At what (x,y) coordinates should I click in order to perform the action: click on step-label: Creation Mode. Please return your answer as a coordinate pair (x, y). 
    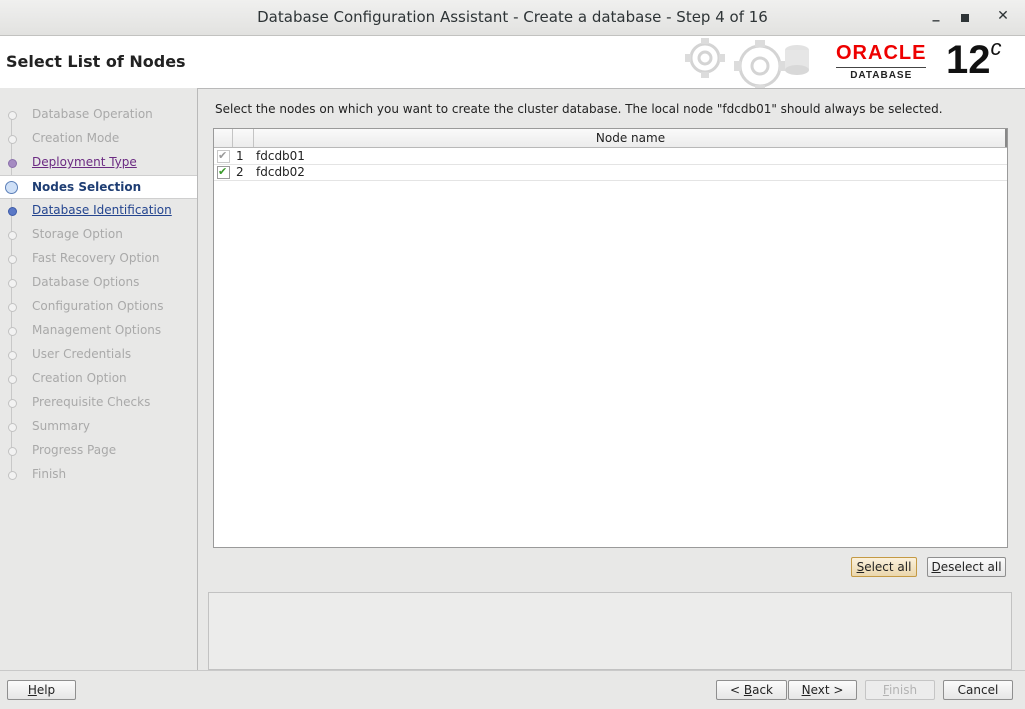
    Looking at the image, I should click on (76, 138).